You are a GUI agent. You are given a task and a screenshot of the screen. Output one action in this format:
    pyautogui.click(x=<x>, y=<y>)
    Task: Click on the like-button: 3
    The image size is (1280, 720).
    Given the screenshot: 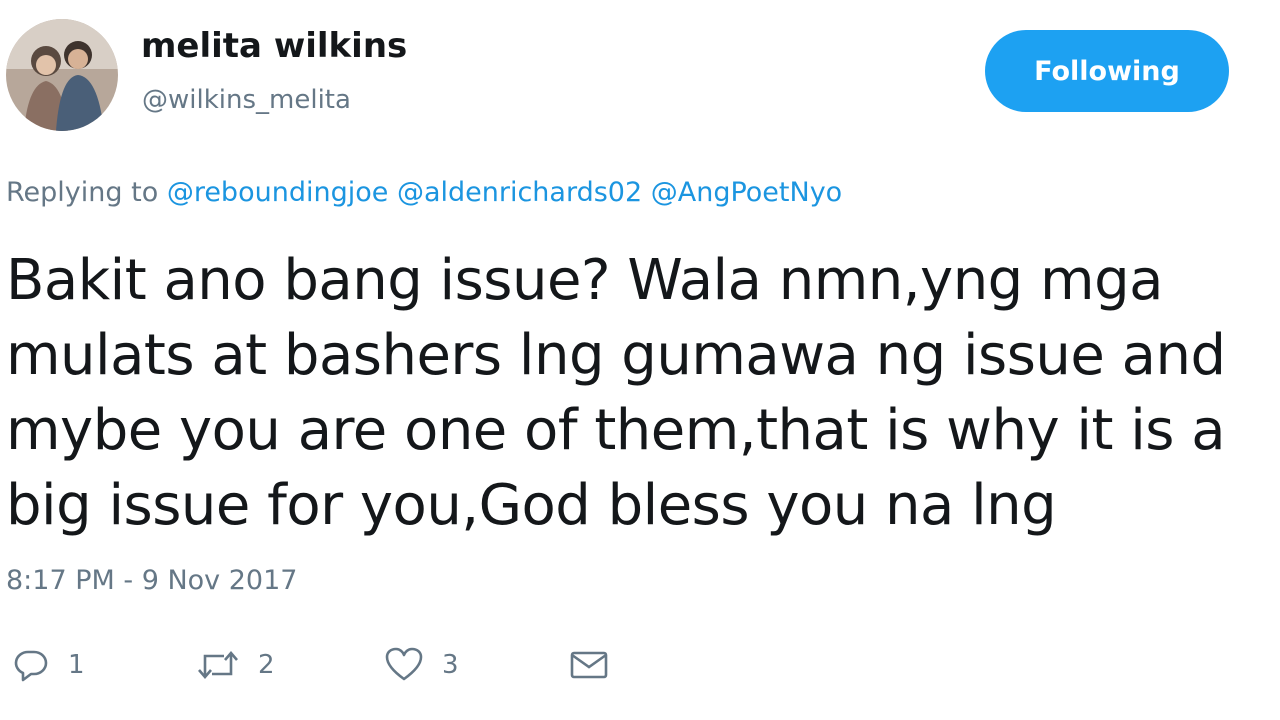 What is the action you would take?
    pyautogui.click(x=421, y=665)
    